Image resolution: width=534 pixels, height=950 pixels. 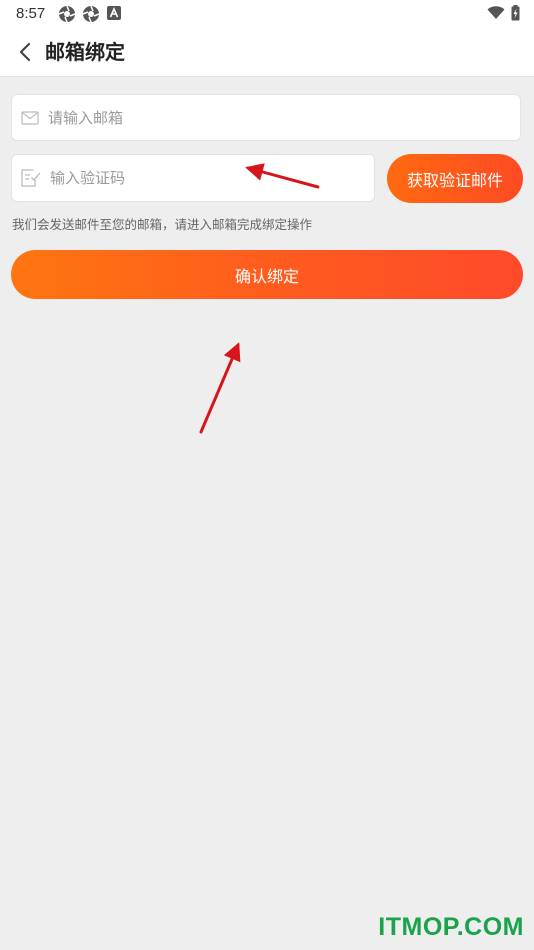 I want to click on binding-hint-text: 我们会发送邮件至您的邮箱，请进入邮箱完成绑定操作, so click(x=162, y=224).